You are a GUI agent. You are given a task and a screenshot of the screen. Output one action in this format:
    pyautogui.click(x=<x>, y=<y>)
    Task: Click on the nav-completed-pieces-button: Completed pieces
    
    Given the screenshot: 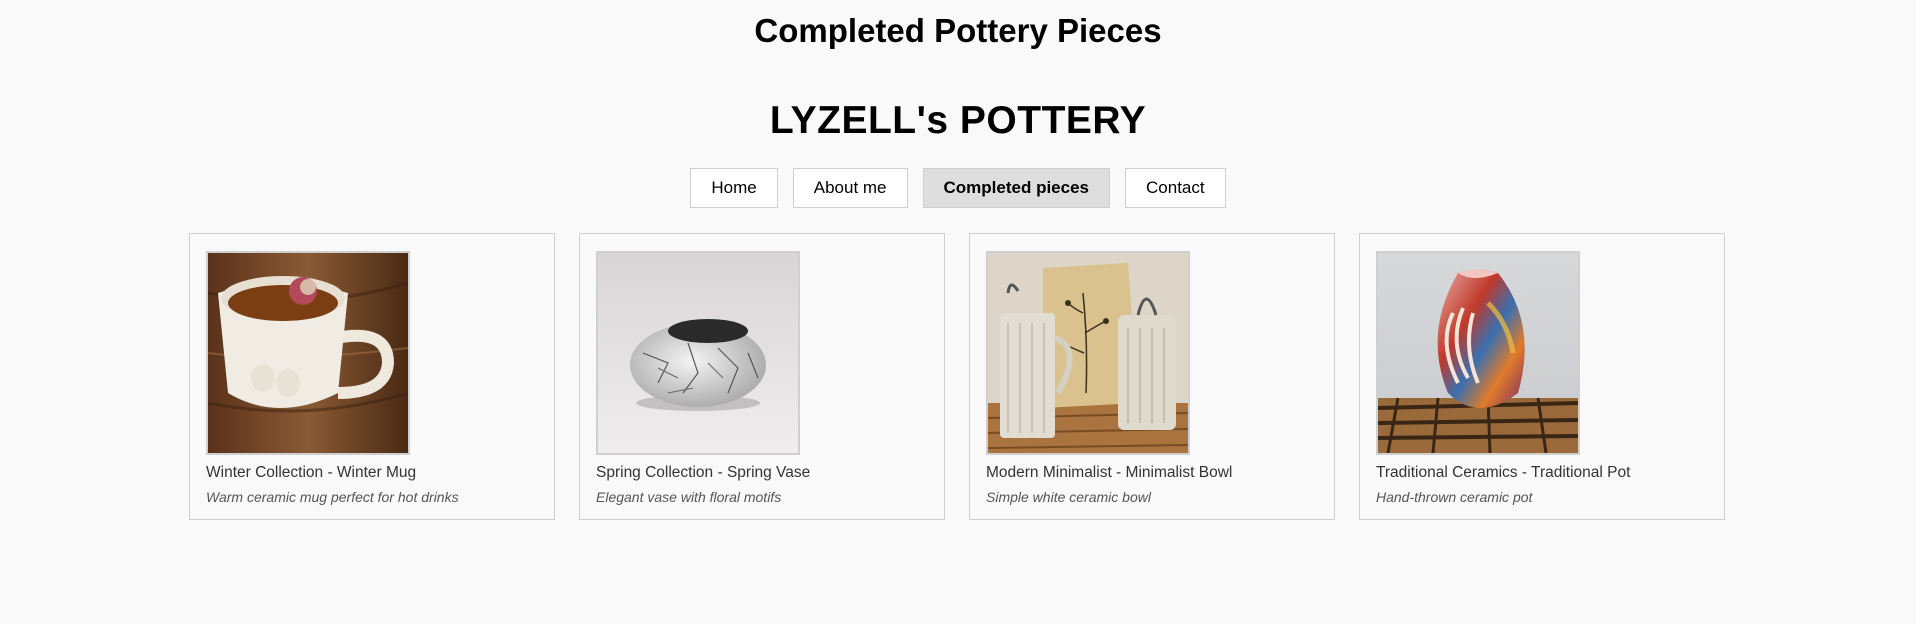 What is the action you would take?
    pyautogui.click(x=1016, y=188)
    